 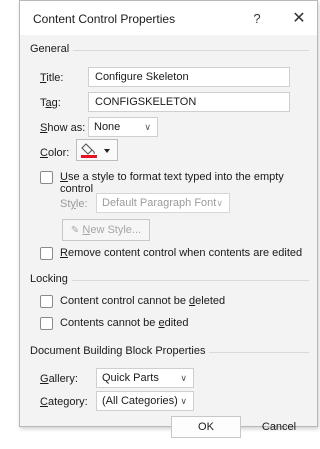 What do you see at coordinates (143, 301) in the screenshot?
I see `cannot-delete-label: Content control cannot be deleted` at bounding box center [143, 301].